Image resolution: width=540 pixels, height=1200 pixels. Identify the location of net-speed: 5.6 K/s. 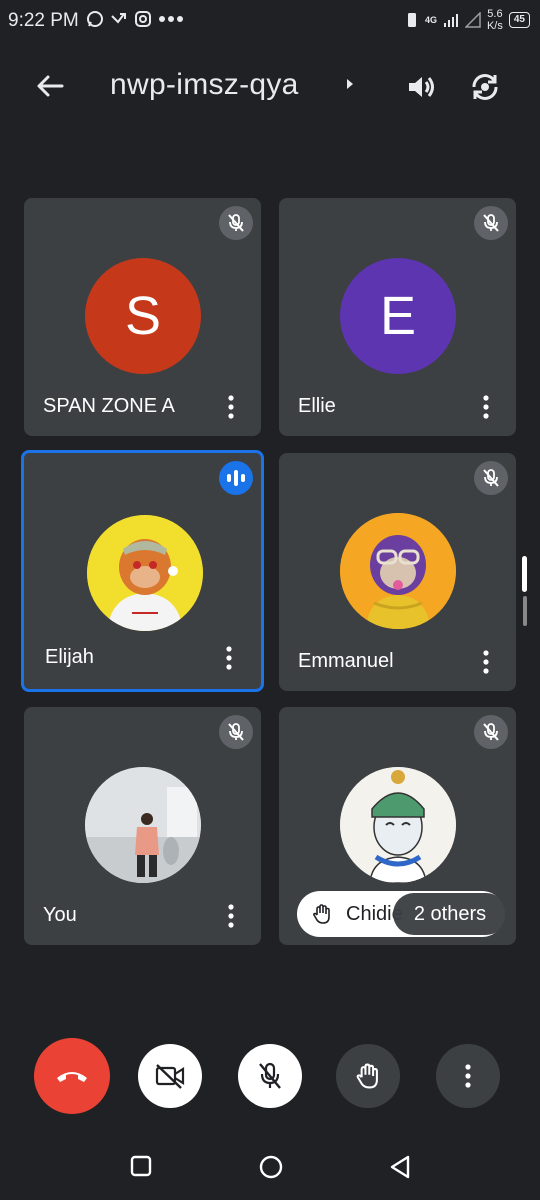
(495, 20).